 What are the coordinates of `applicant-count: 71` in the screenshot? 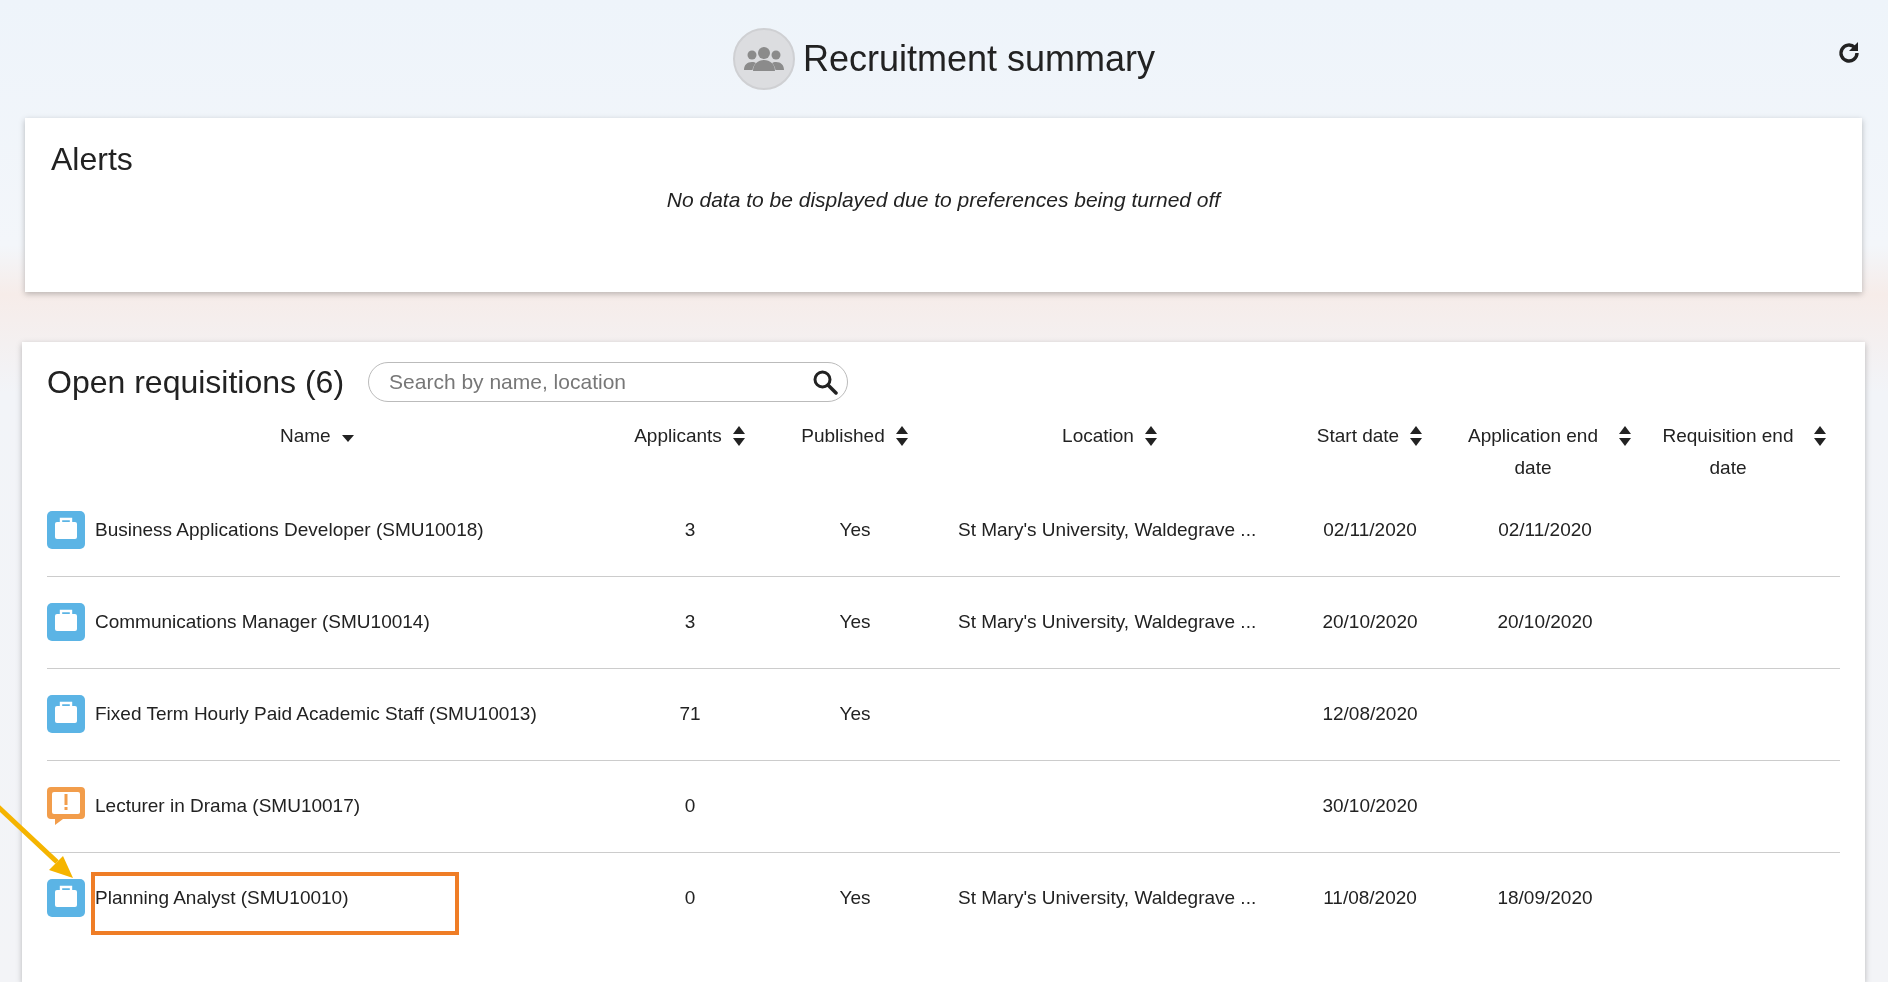 It's located at (690, 713).